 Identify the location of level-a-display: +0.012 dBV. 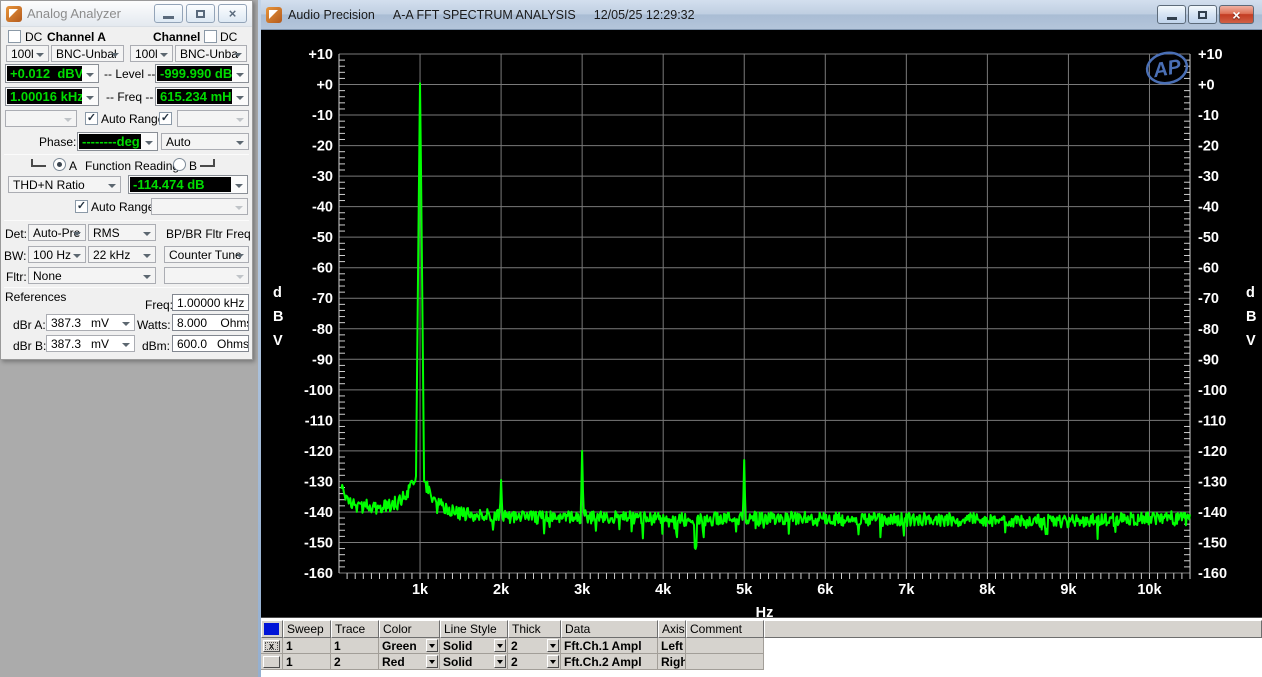
(52, 73).